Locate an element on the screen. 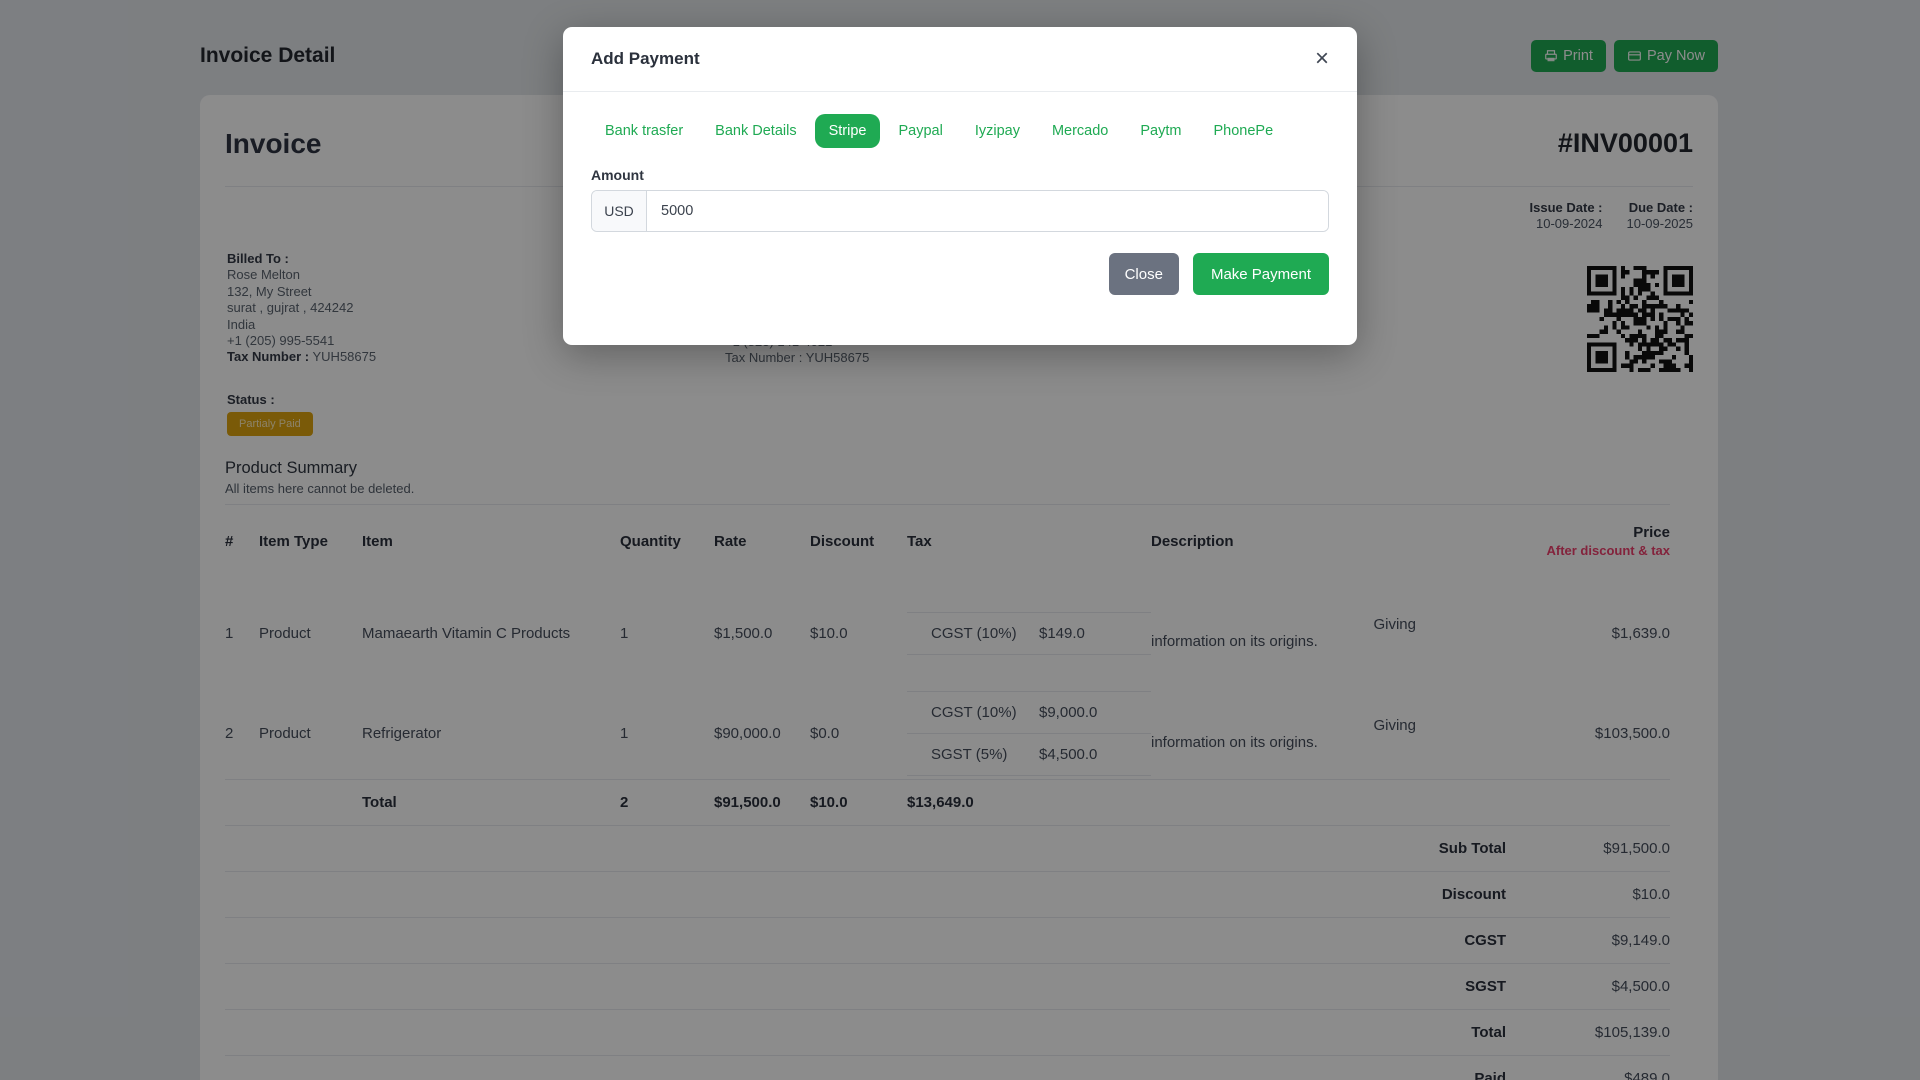  payment-method-tab: Paytm is located at coordinates (1160, 131).